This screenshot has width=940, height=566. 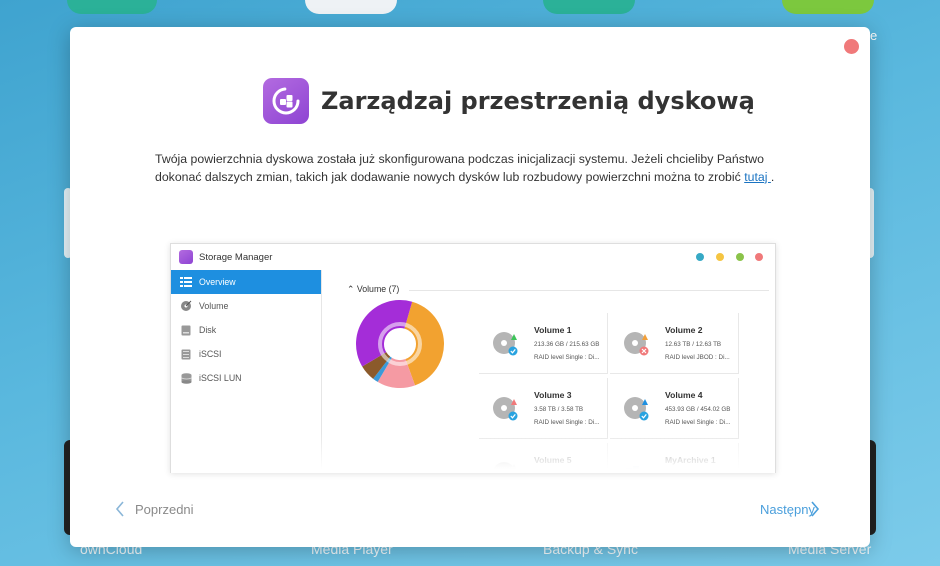 I want to click on nav-disk: Disk, so click(x=246, y=330).